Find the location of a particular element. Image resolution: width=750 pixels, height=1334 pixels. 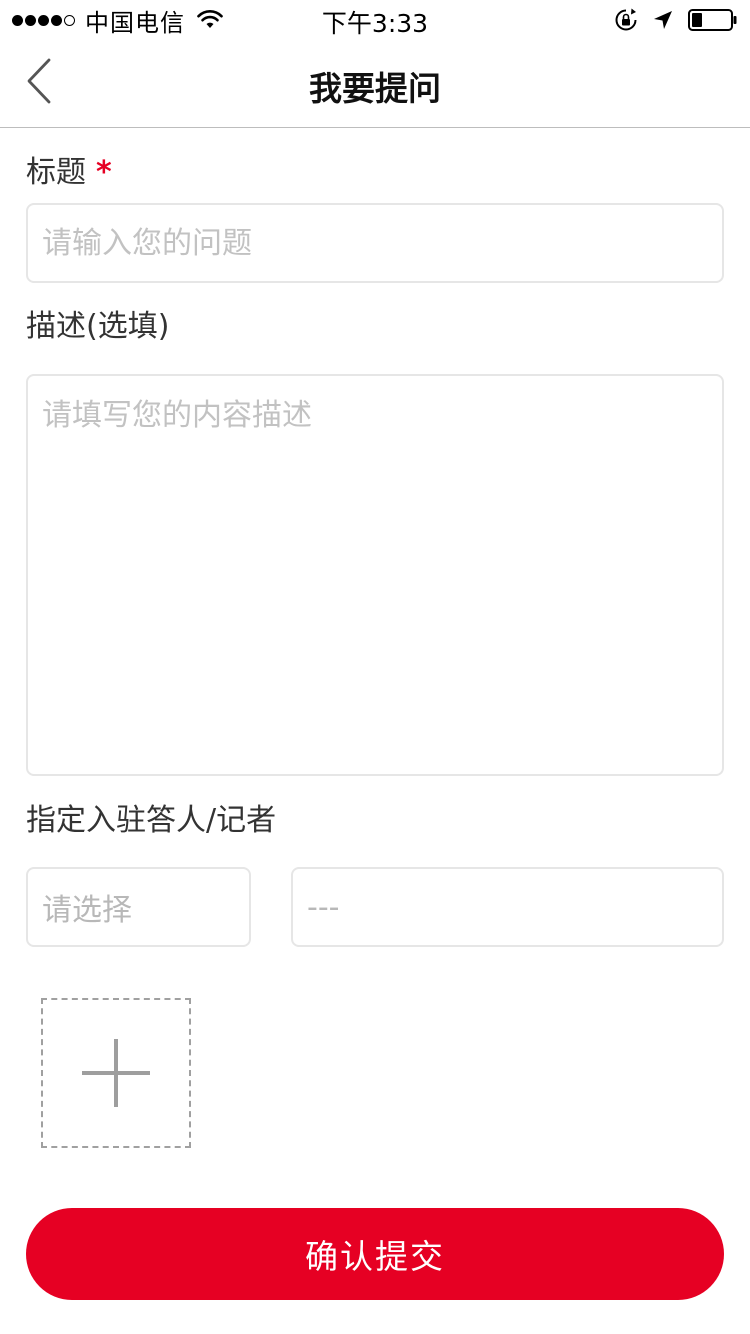

submit-button: 确认提交 is located at coordinates (375, 1254).